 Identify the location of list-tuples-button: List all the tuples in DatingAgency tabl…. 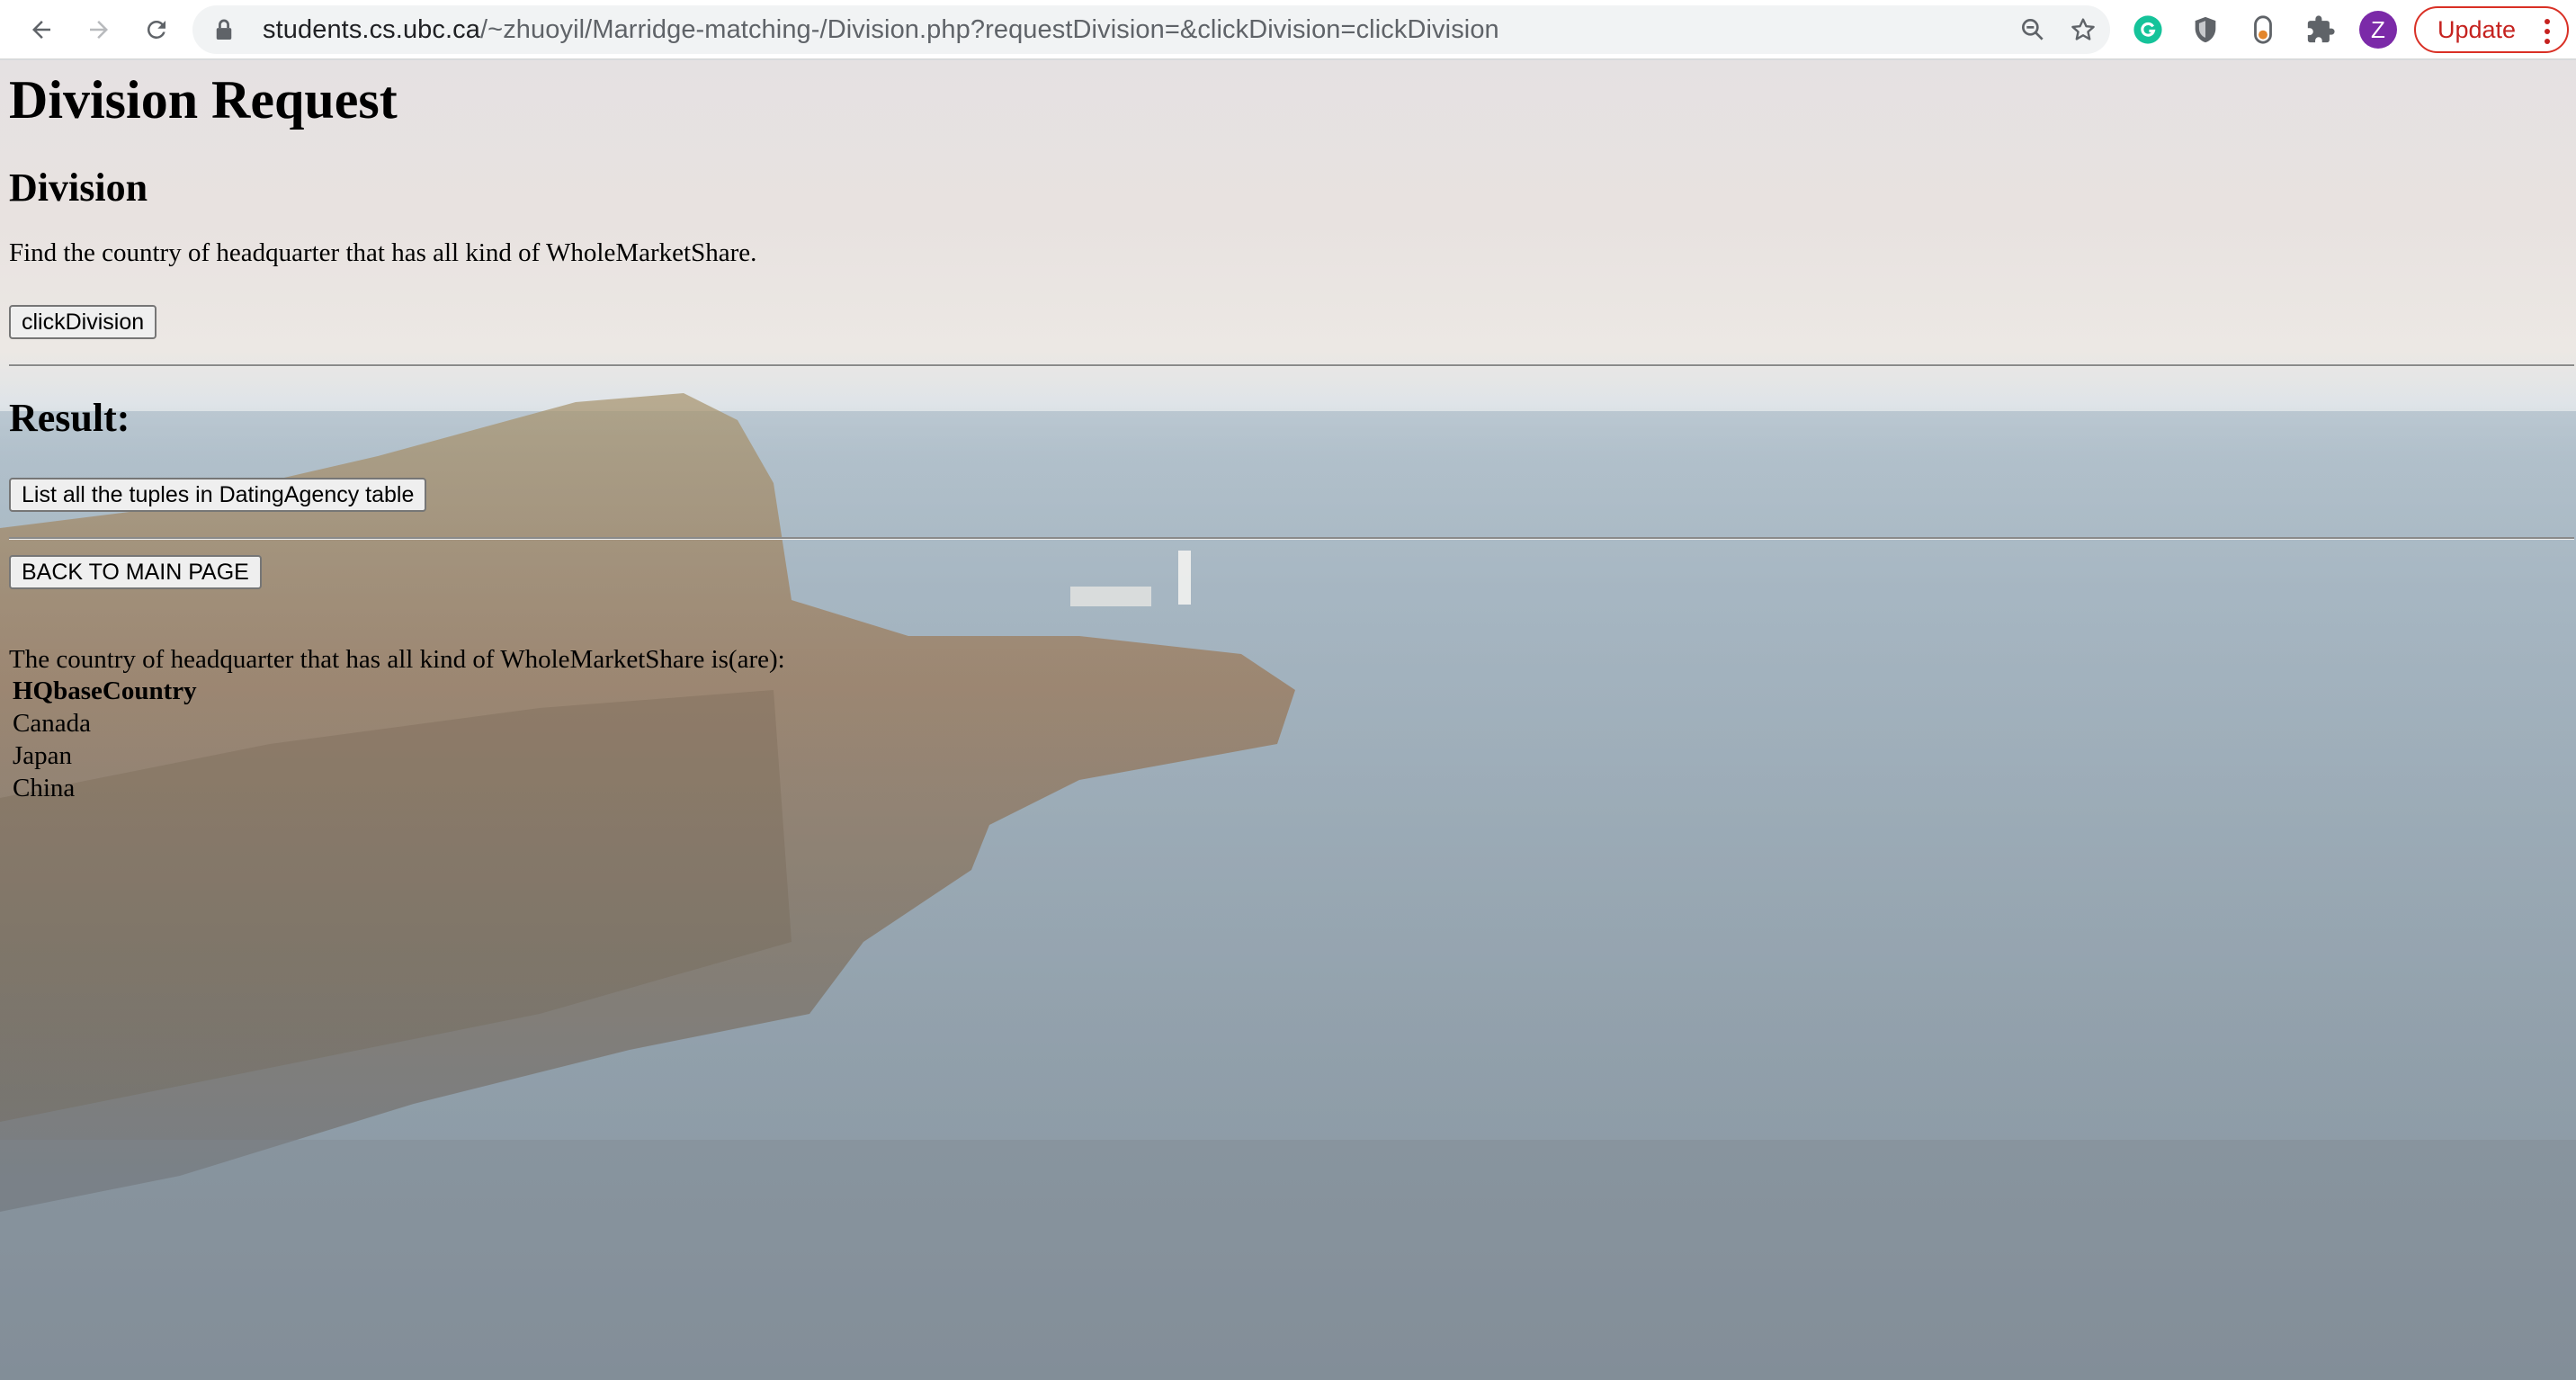
(218, 495).